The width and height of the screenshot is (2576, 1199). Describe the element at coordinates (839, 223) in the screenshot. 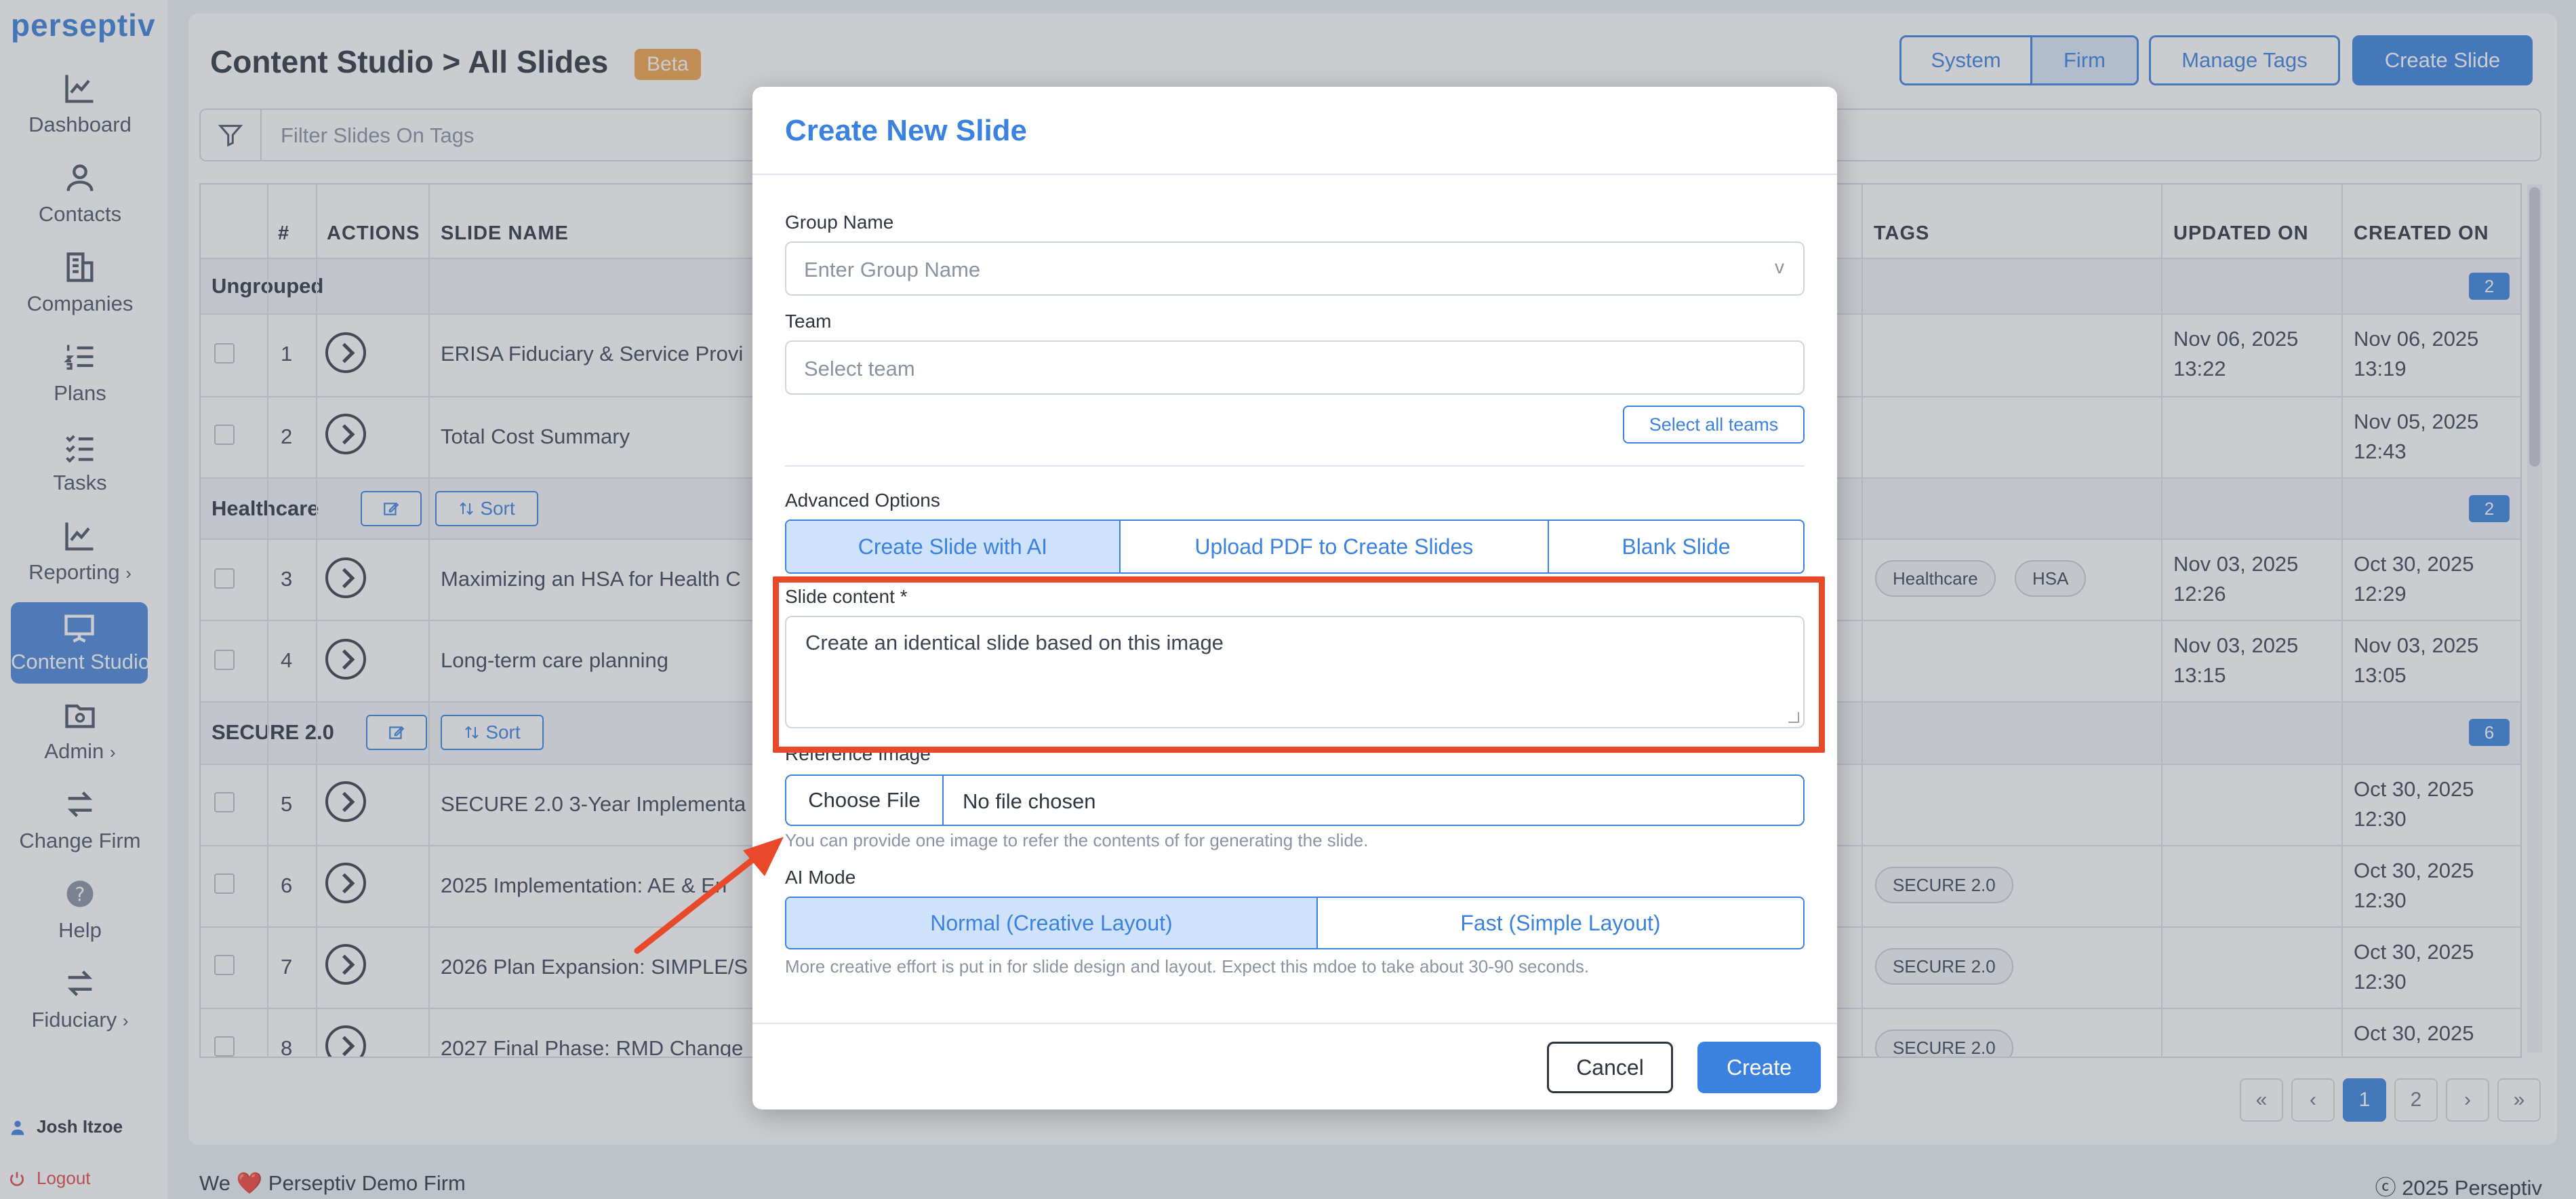

I see `group-name-label: Group Name` at that location.